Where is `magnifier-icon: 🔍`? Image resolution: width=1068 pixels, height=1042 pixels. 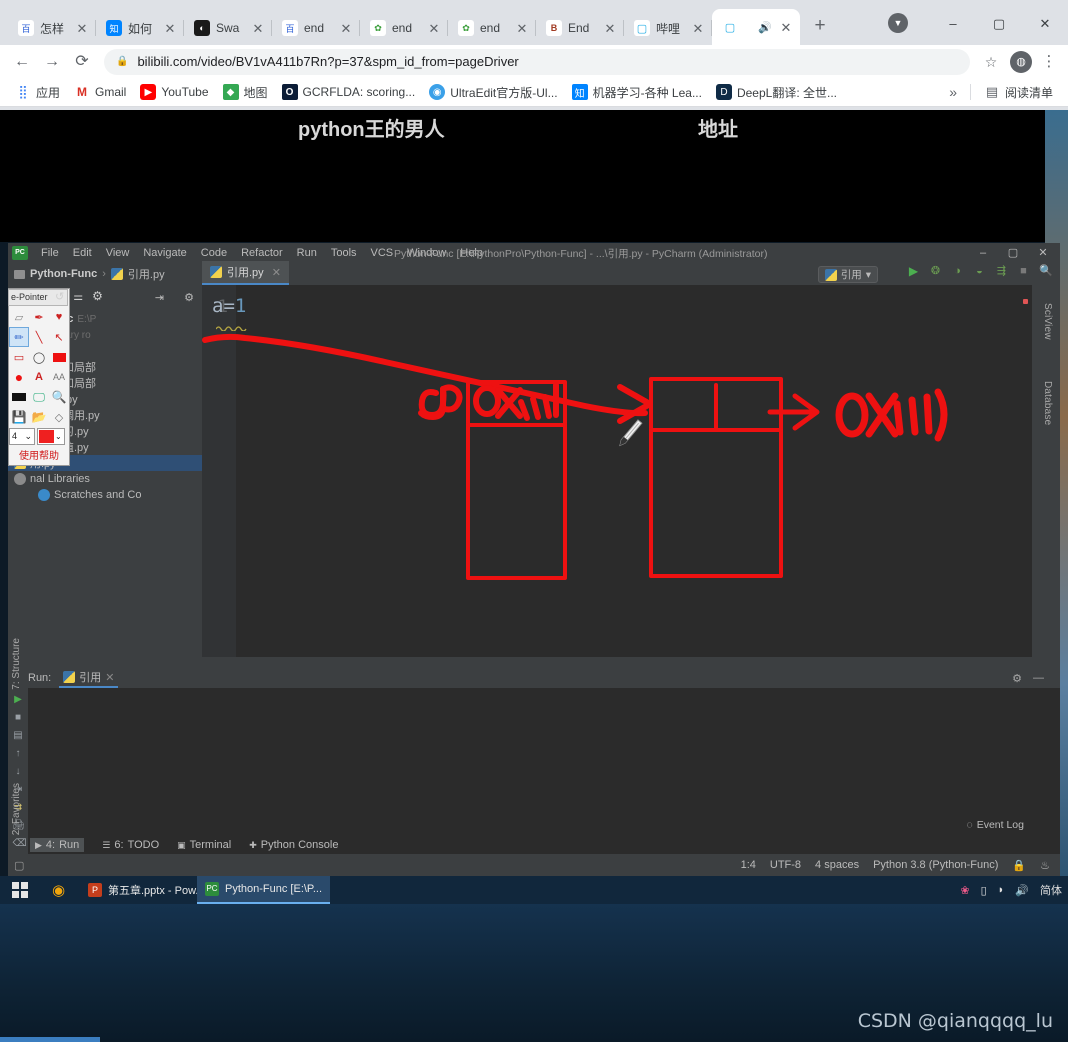
magnifier-icon: 🔍 is located at coordinates (59, 397).